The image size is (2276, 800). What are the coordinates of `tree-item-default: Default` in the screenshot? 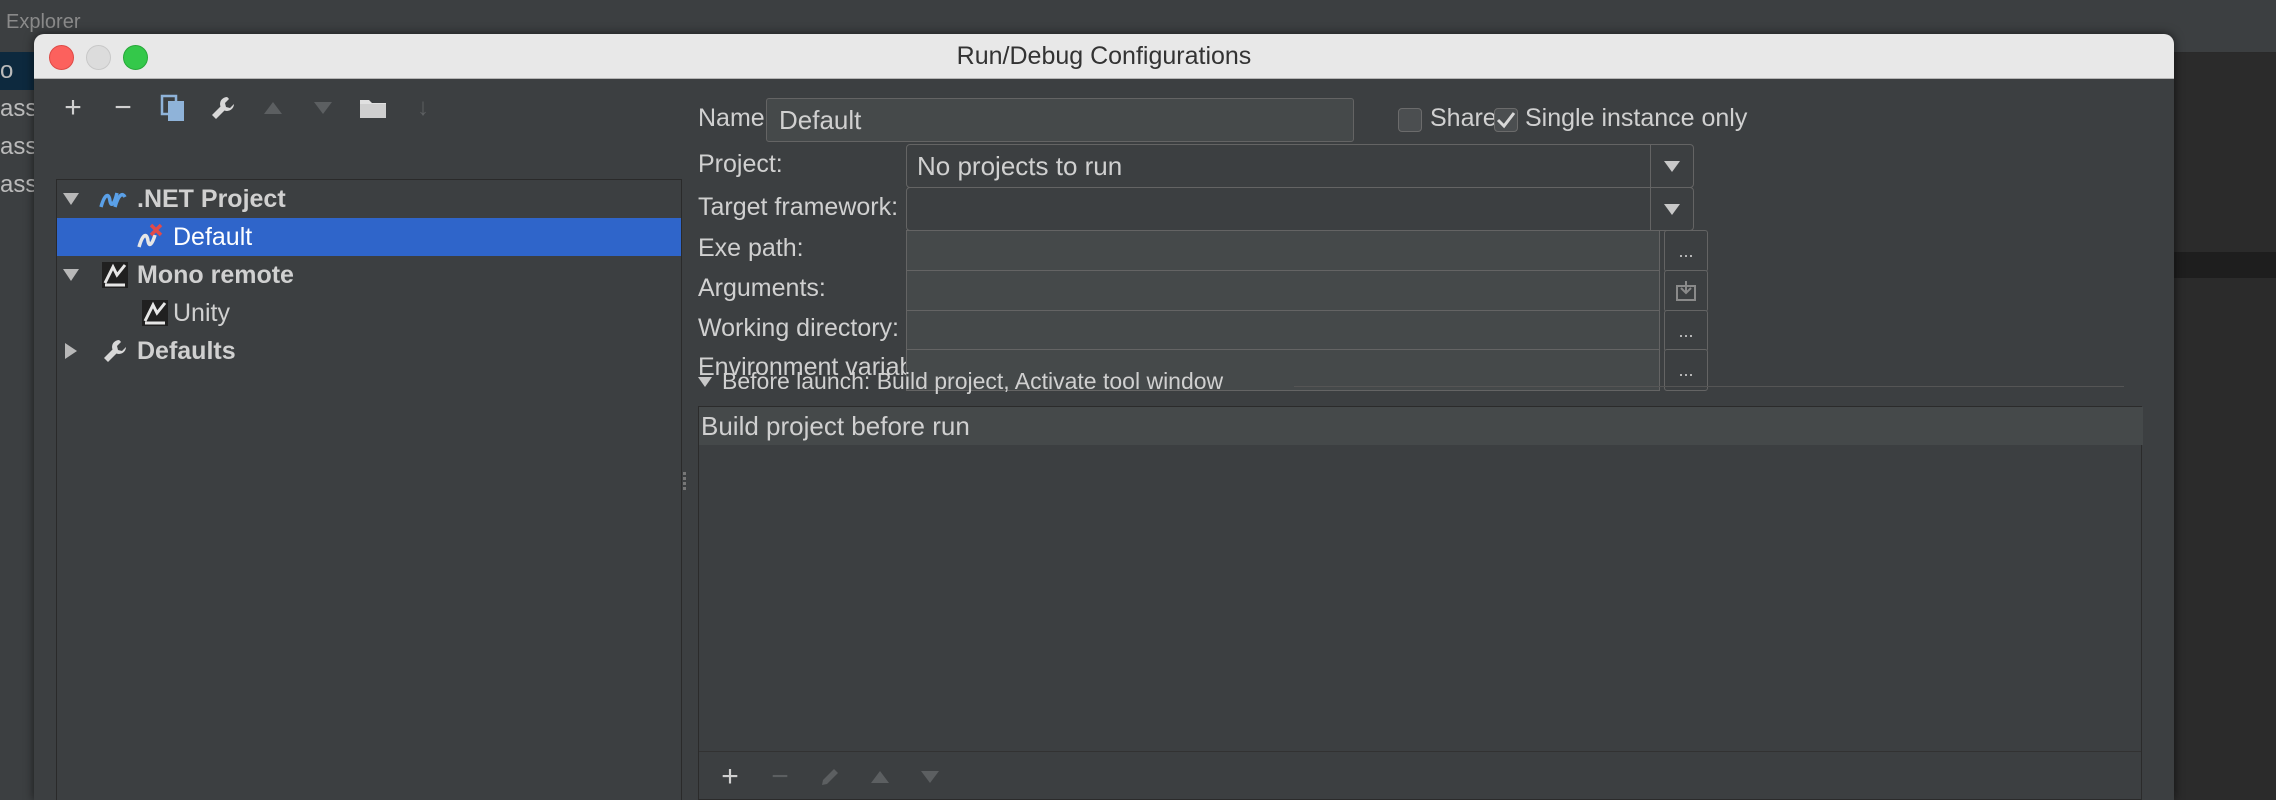 It's located at (369, 237).